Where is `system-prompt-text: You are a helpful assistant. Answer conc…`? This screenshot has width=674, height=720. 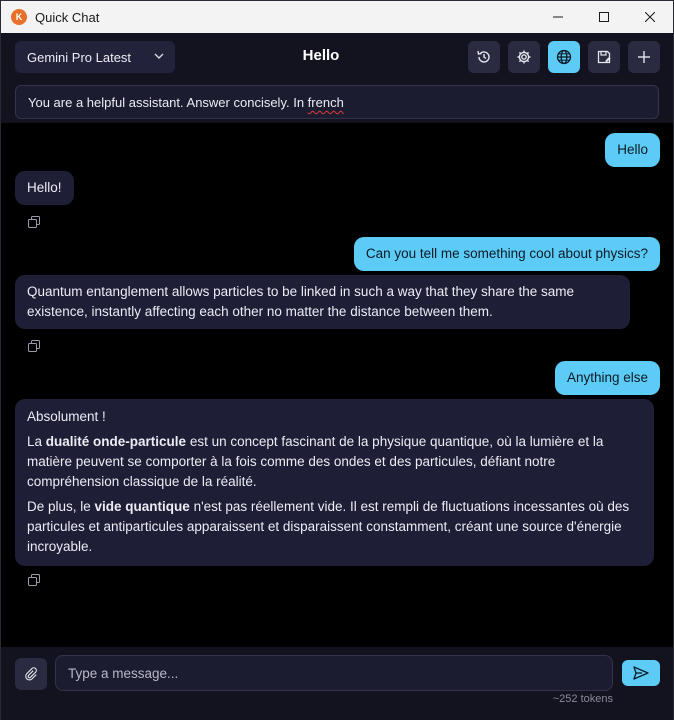 system-prompt-text: You are a helpful assistant. Answer conc… is located at coordinates (168, 102).